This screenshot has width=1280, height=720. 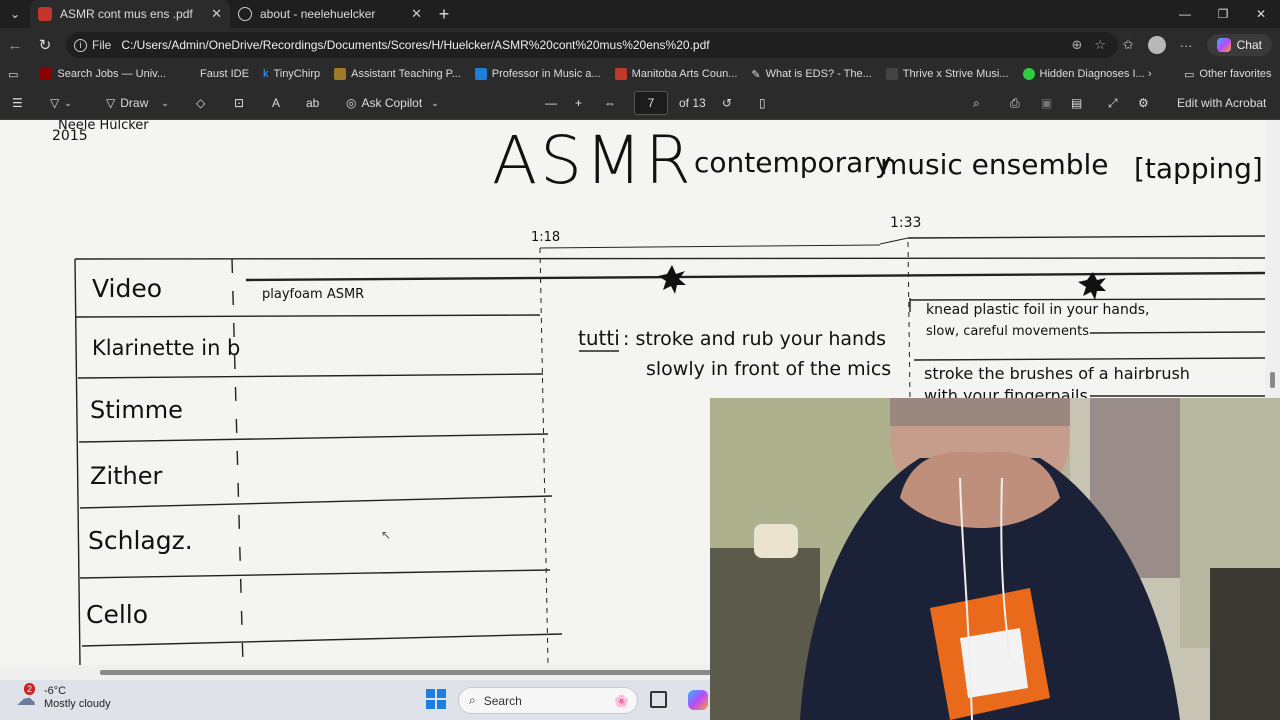 I want to click on page-view-icon: ▯, so click(x=762, y=103).